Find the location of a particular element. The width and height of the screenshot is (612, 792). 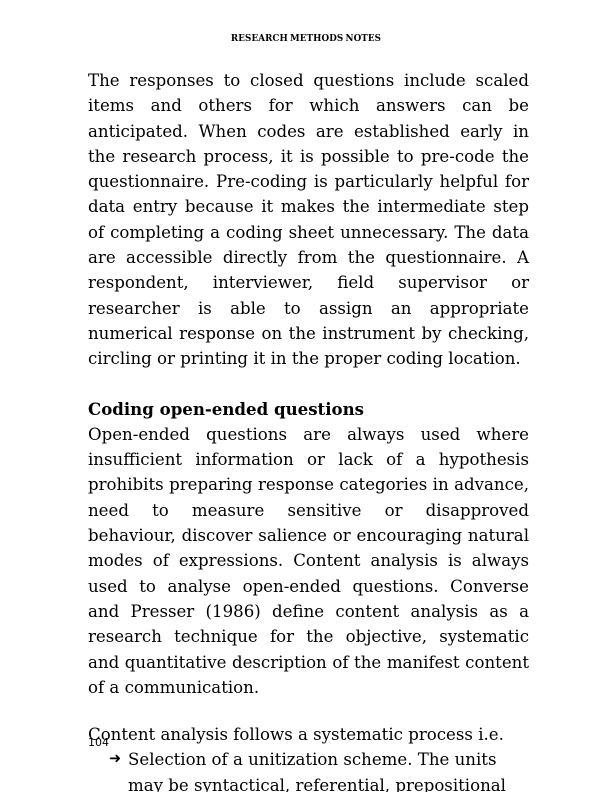

running-header: RESEARCH METHODS NOTES is located at coordinates (306, 38).